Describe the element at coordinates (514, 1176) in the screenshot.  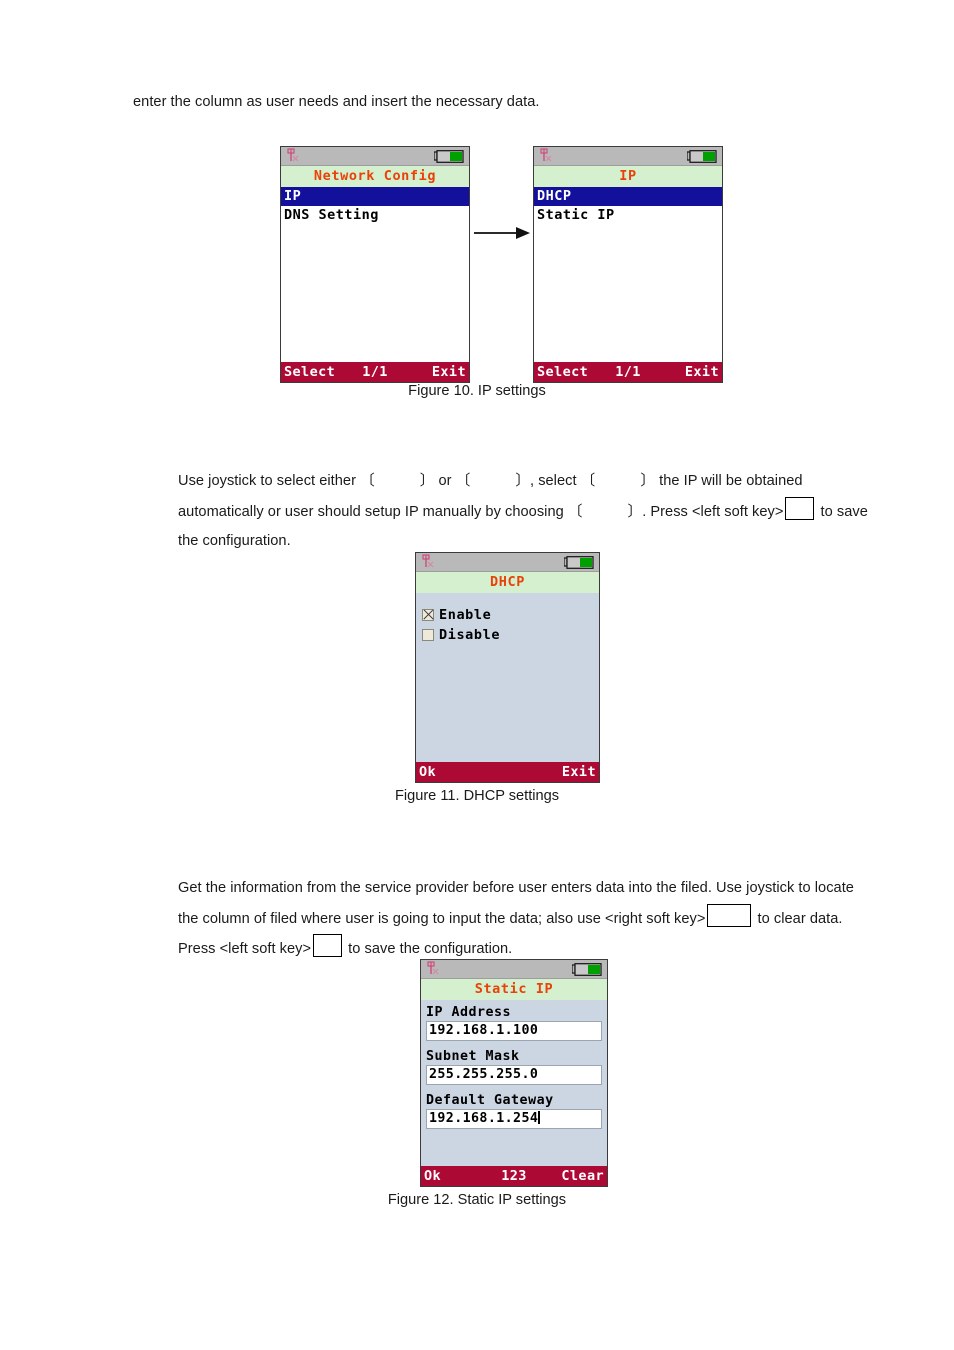
I see `soft-key-bar: Ok 123 Clear` at that location.